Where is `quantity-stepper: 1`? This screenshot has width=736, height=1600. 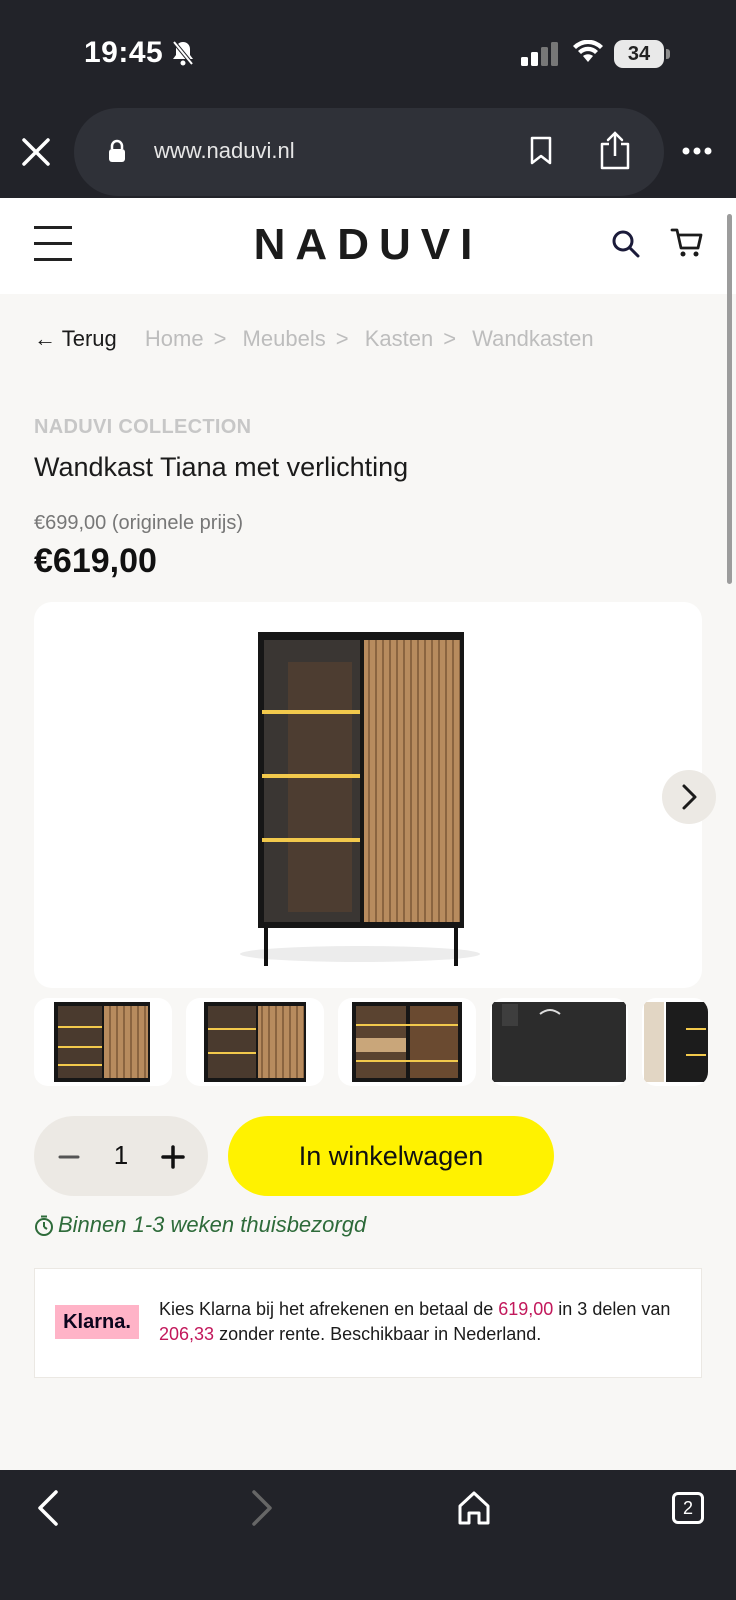
quantity-stepper: 1 is located at coordinates (121, 1156).